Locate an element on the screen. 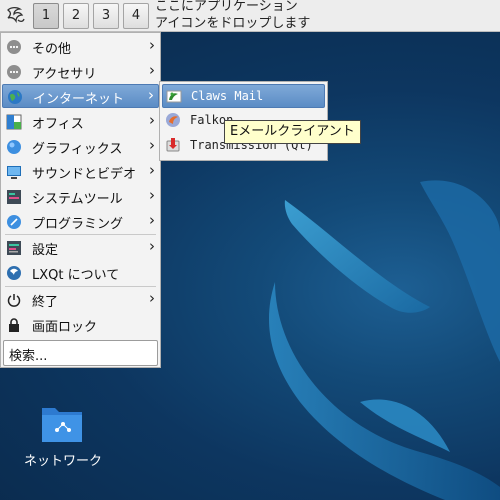 The height and width of the screenshot is (500, 500). menu-item-settings: 設定 › is located at coordinates (80, 248).